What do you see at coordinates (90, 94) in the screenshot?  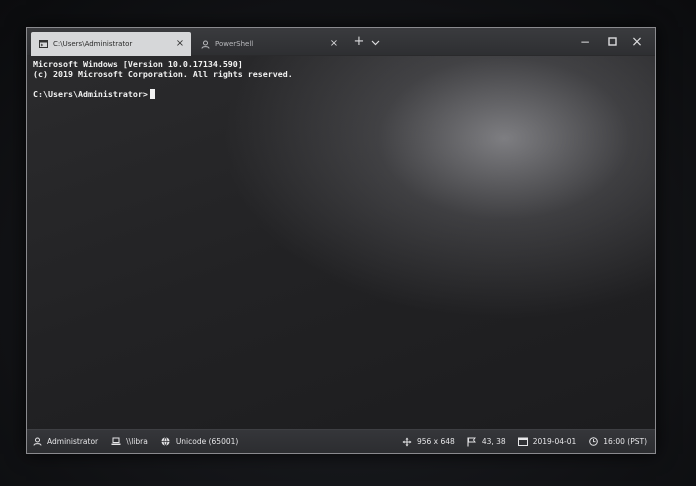 I see `prompt-text: C:\Users\Administrator>` at bounding box center [90, 94].